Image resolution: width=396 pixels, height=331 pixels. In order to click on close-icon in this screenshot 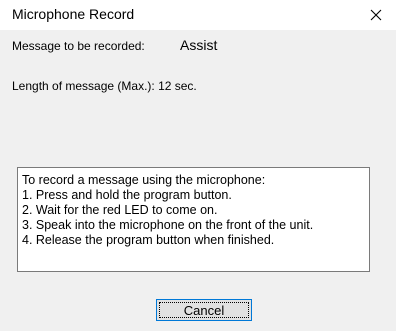, I will do `click(376, 15)`.